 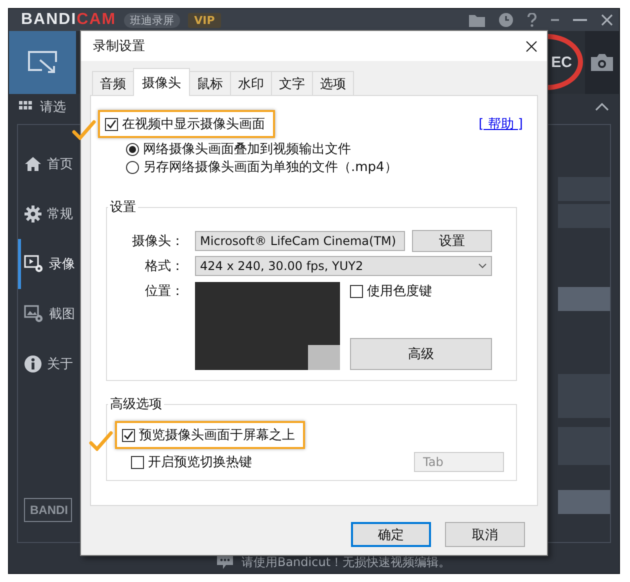 What do you see at coordinates (193, 124) in the screenshot?
I see `checkbox-label: 在视频中显示摄像头画面` at bounding box center [193, 124].